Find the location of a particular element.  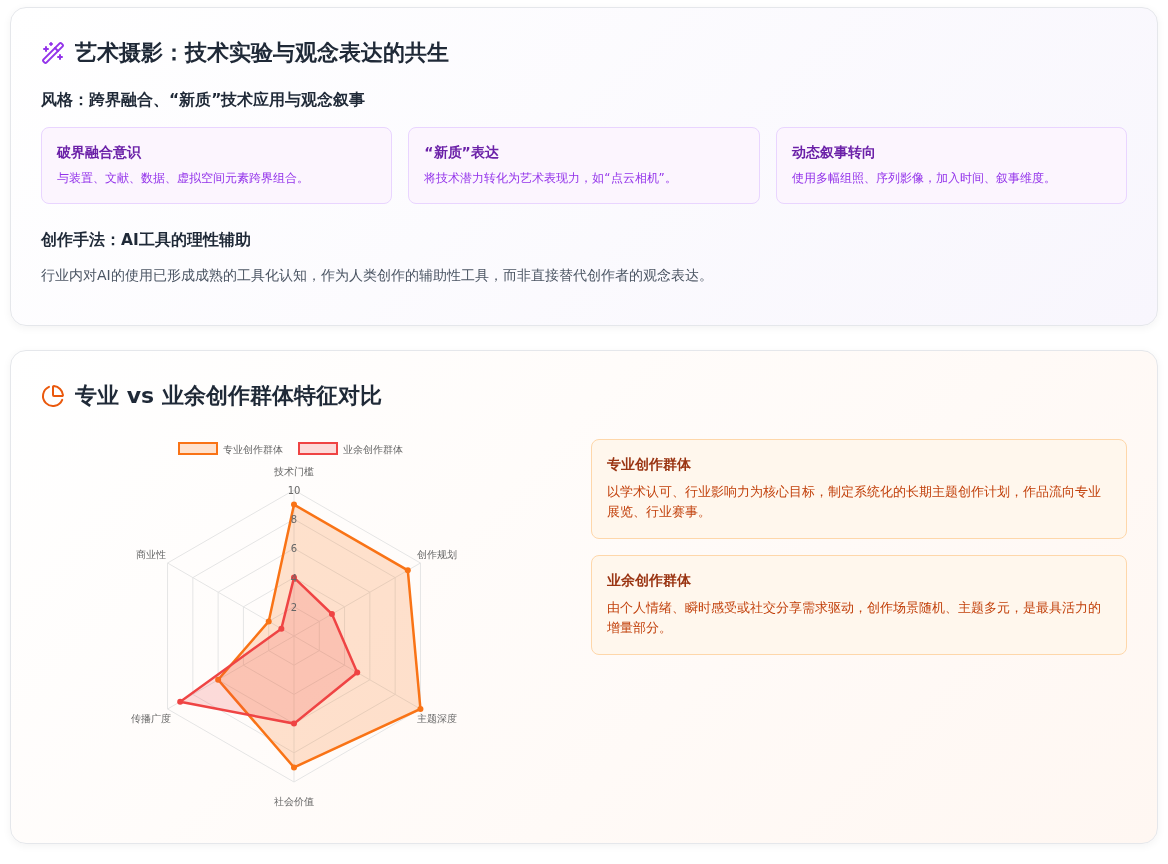

feature-title: 动态叙事转向 is located at coordinates (834, 153).